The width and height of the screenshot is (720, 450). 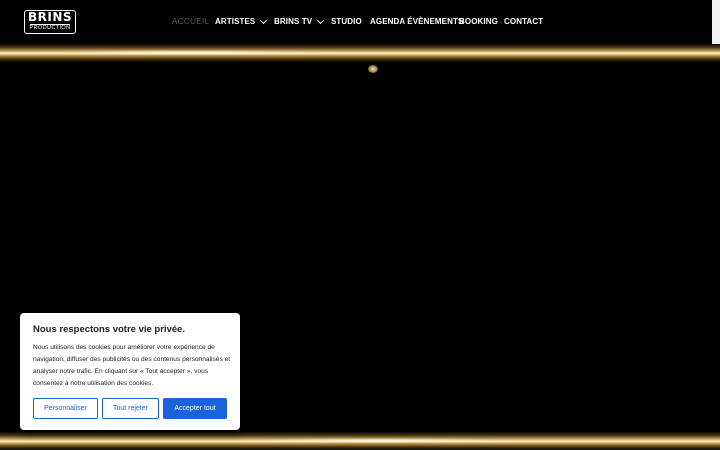 I want to click on nav-item-label: ARTISTES, so click(x=235, y=21).